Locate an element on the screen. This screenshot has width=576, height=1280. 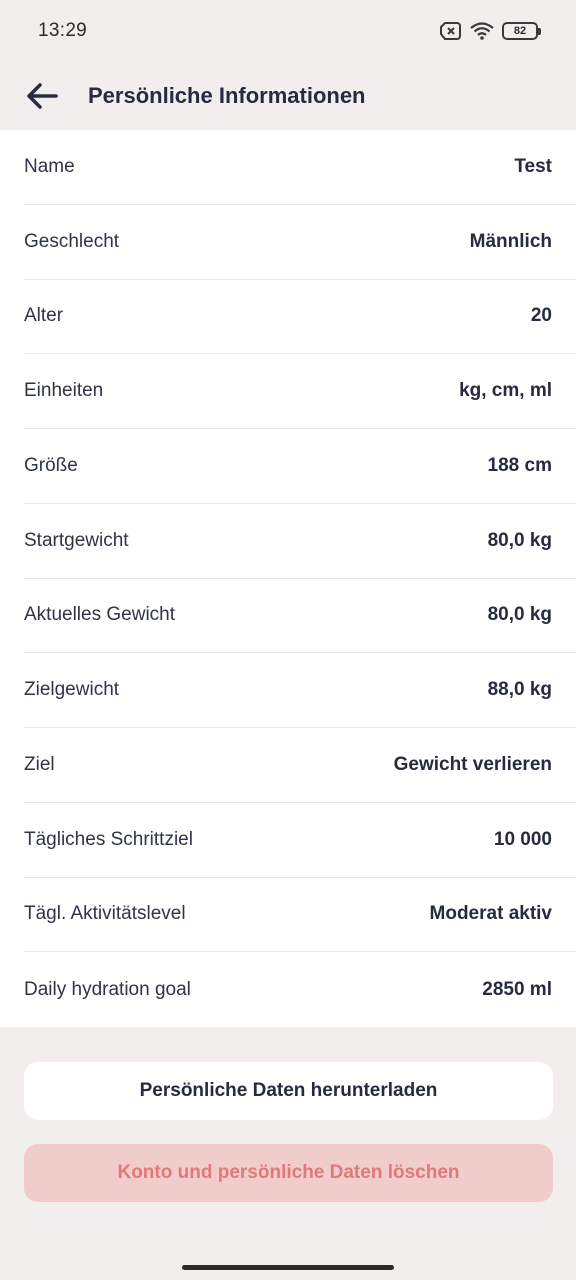
row-activity-level: Tägl. Aktivitätslevel Moderat aktiv is located at coordinates (300, 915).